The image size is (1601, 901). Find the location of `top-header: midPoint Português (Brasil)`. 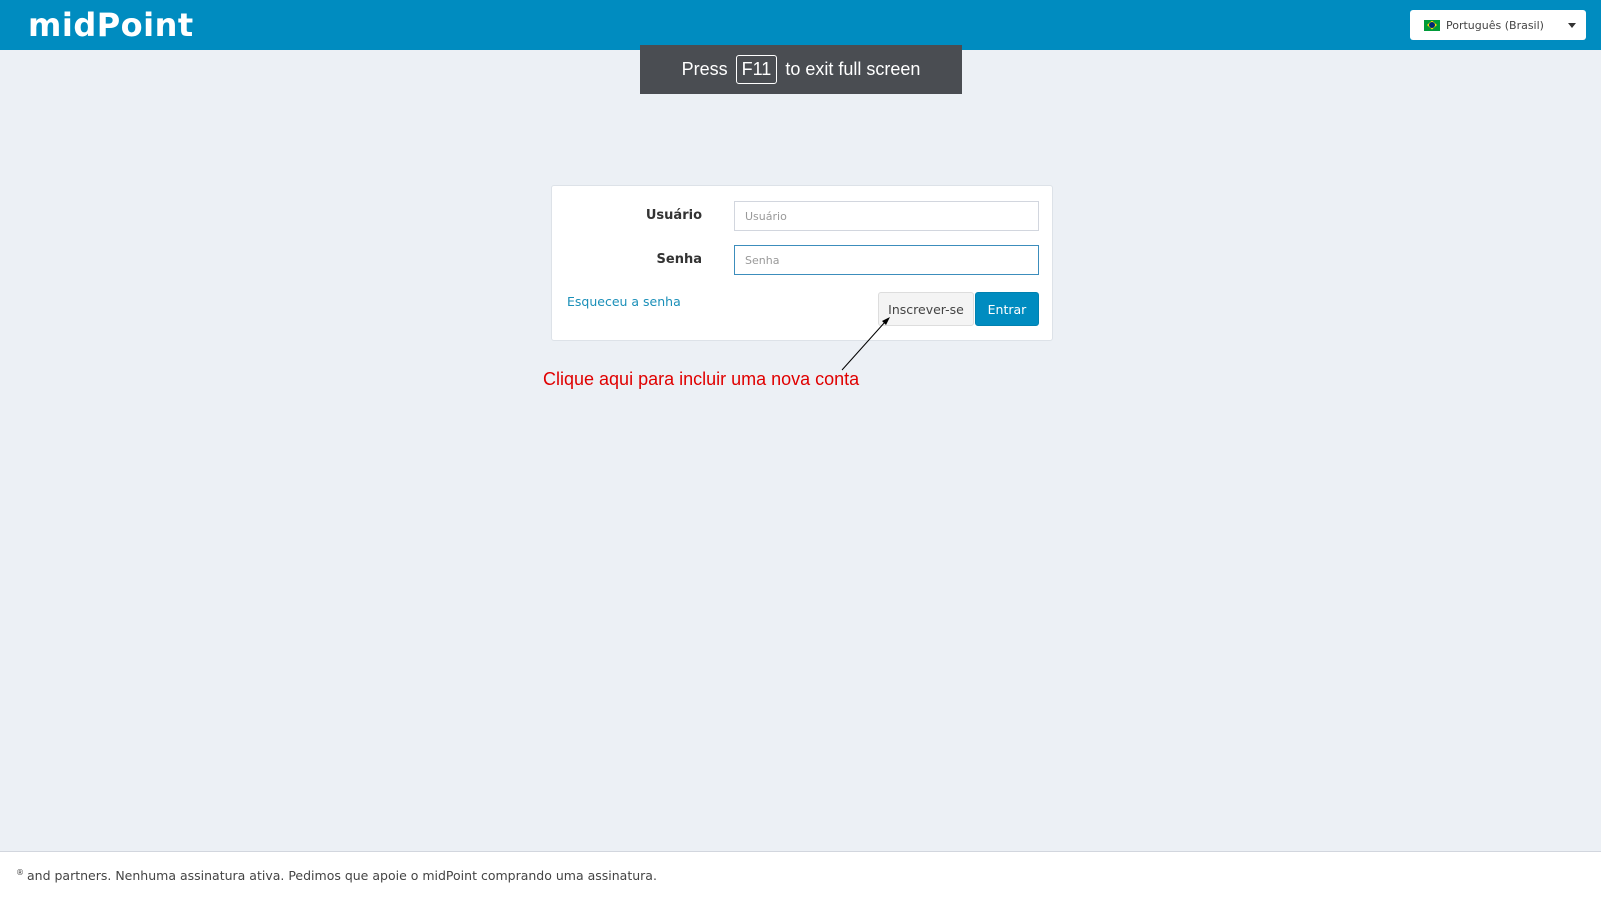

top-header: midPoint Português (Brasil) is located at coordinates (800, 25).